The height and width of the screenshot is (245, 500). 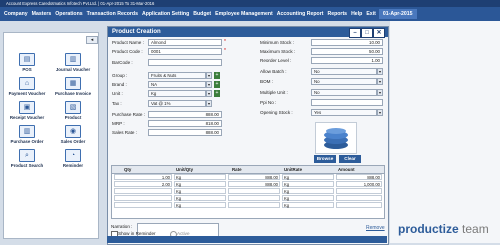 What do you see at coordinates (276, 60) in the screenshot?
I see `reorder-level-label: Reorder Level :` at bounding box center [276, 60].